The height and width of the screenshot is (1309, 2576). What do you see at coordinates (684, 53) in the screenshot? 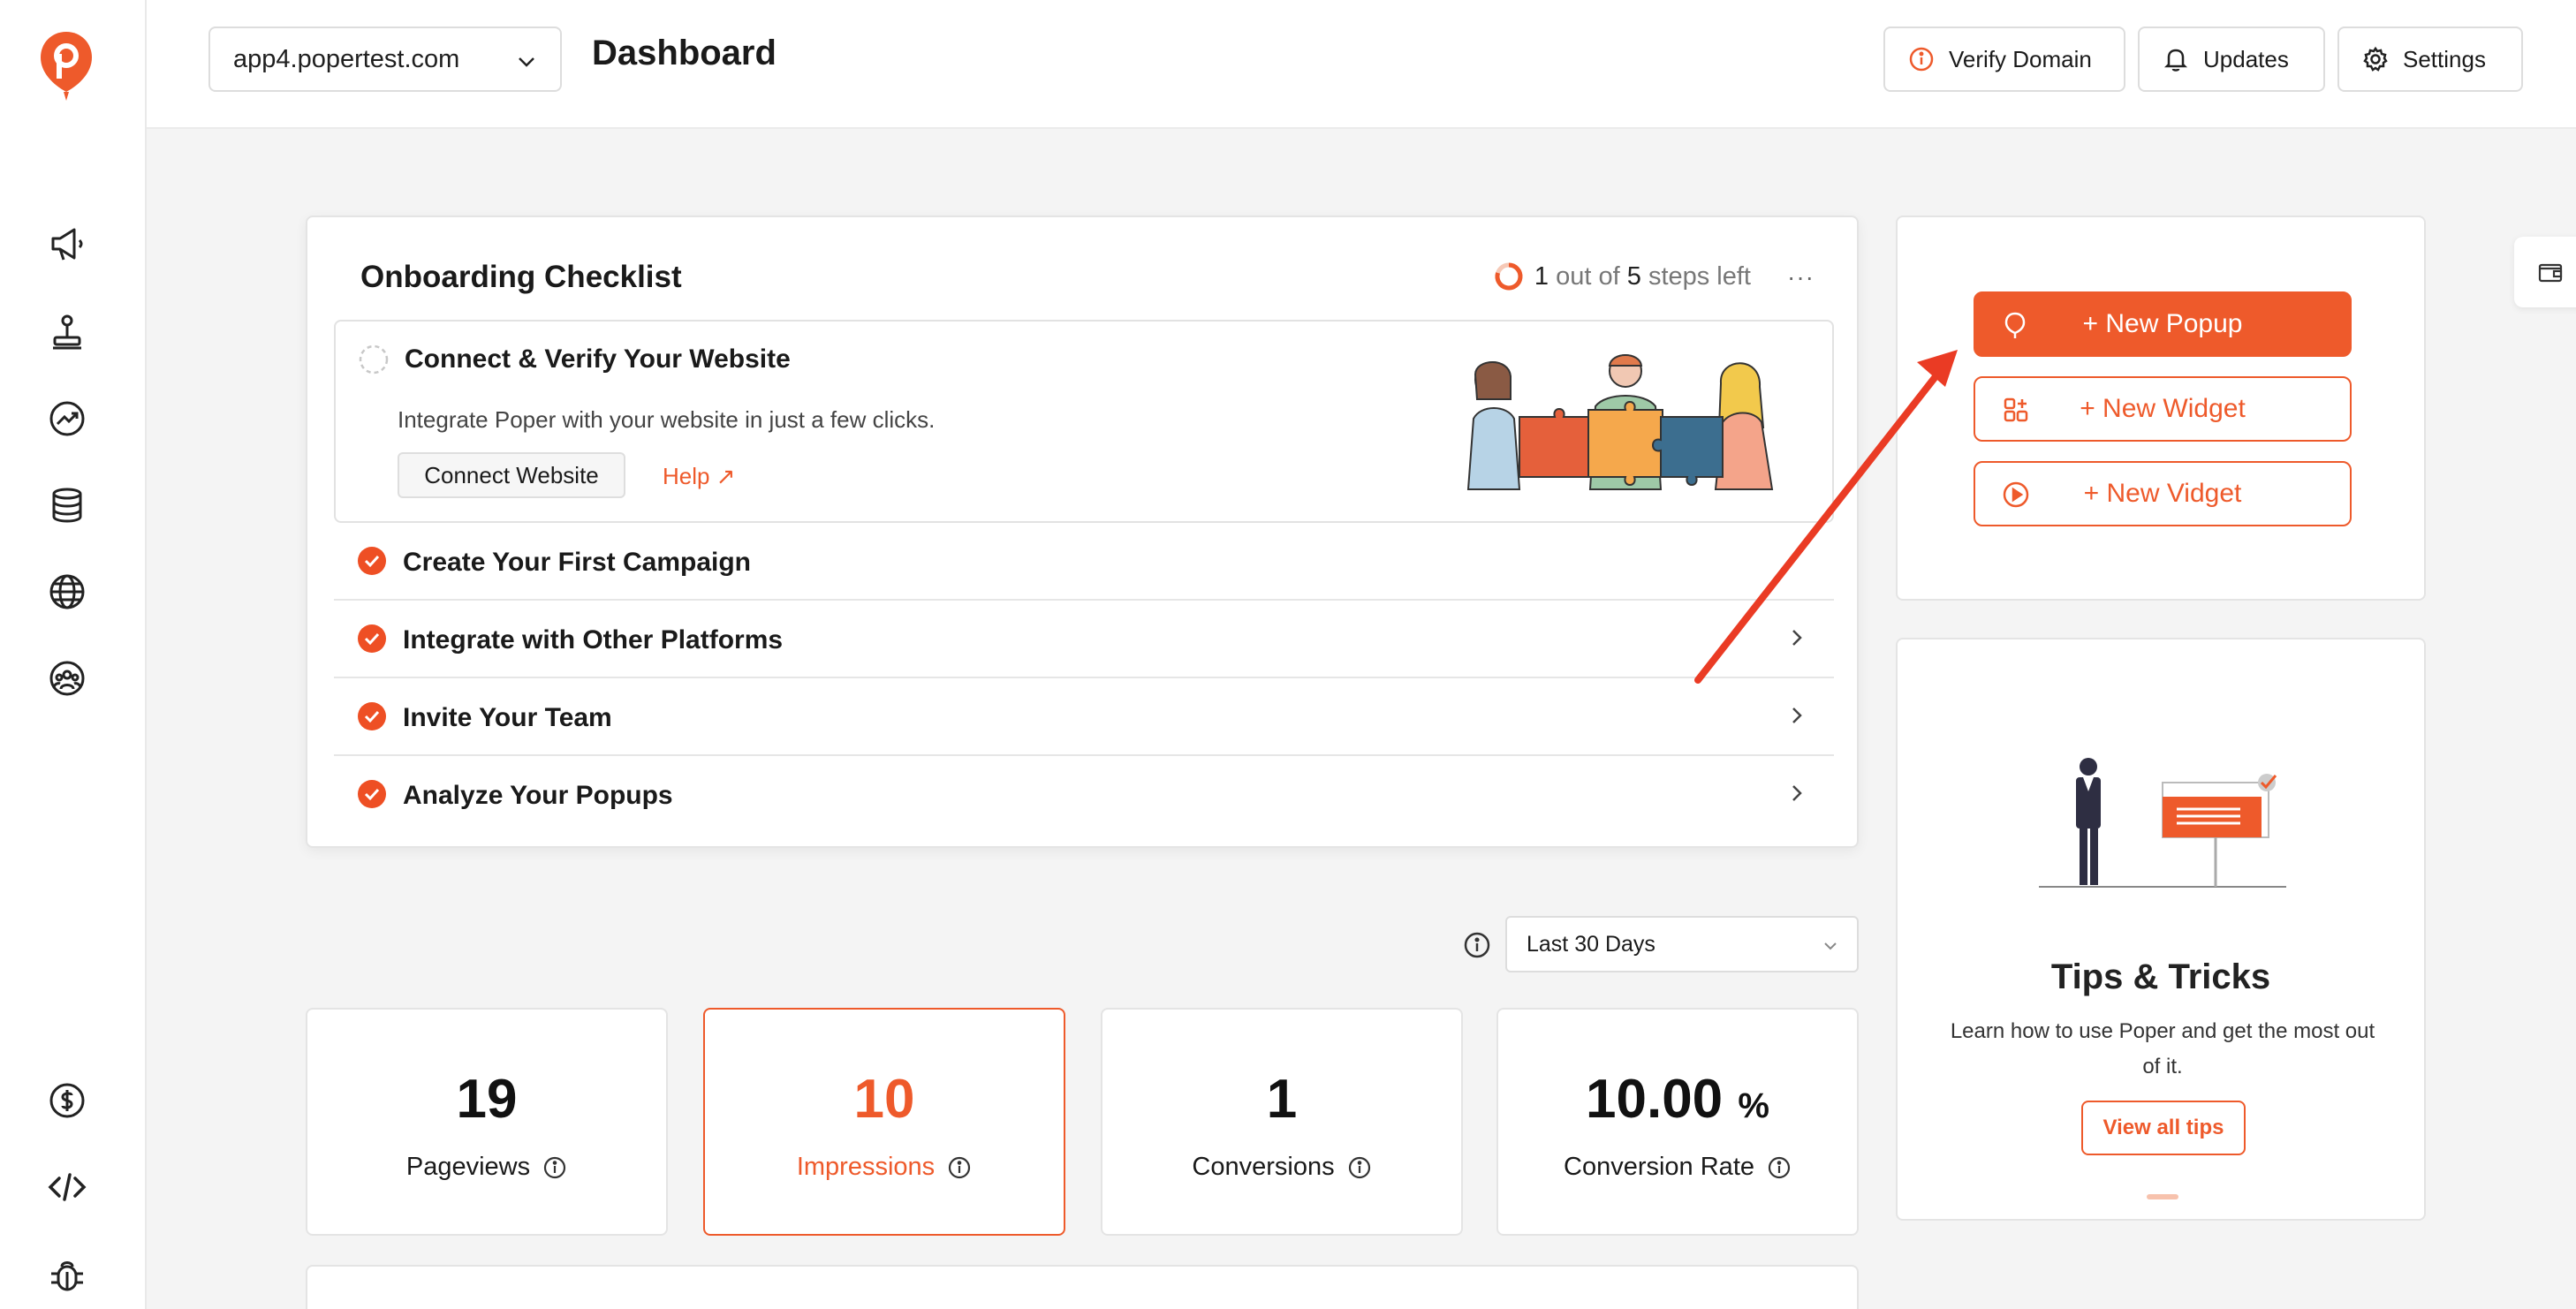
I see `page-title: Dashboard` at bounding box center [684, 53].